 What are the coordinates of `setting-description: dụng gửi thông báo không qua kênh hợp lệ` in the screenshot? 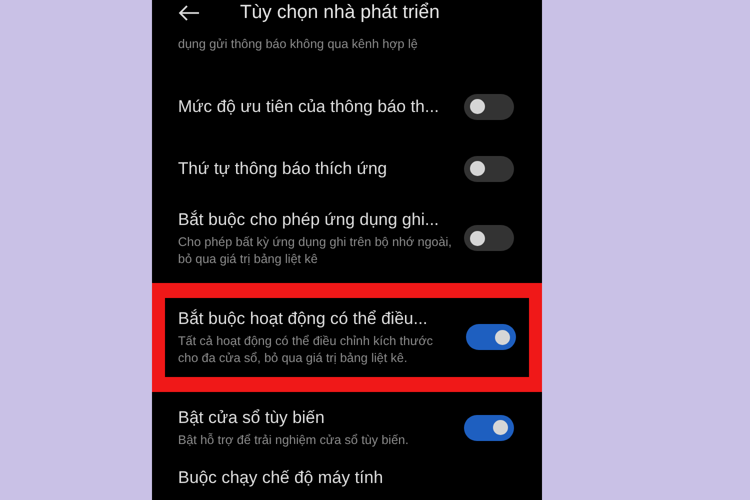 It's located at (298, 44).